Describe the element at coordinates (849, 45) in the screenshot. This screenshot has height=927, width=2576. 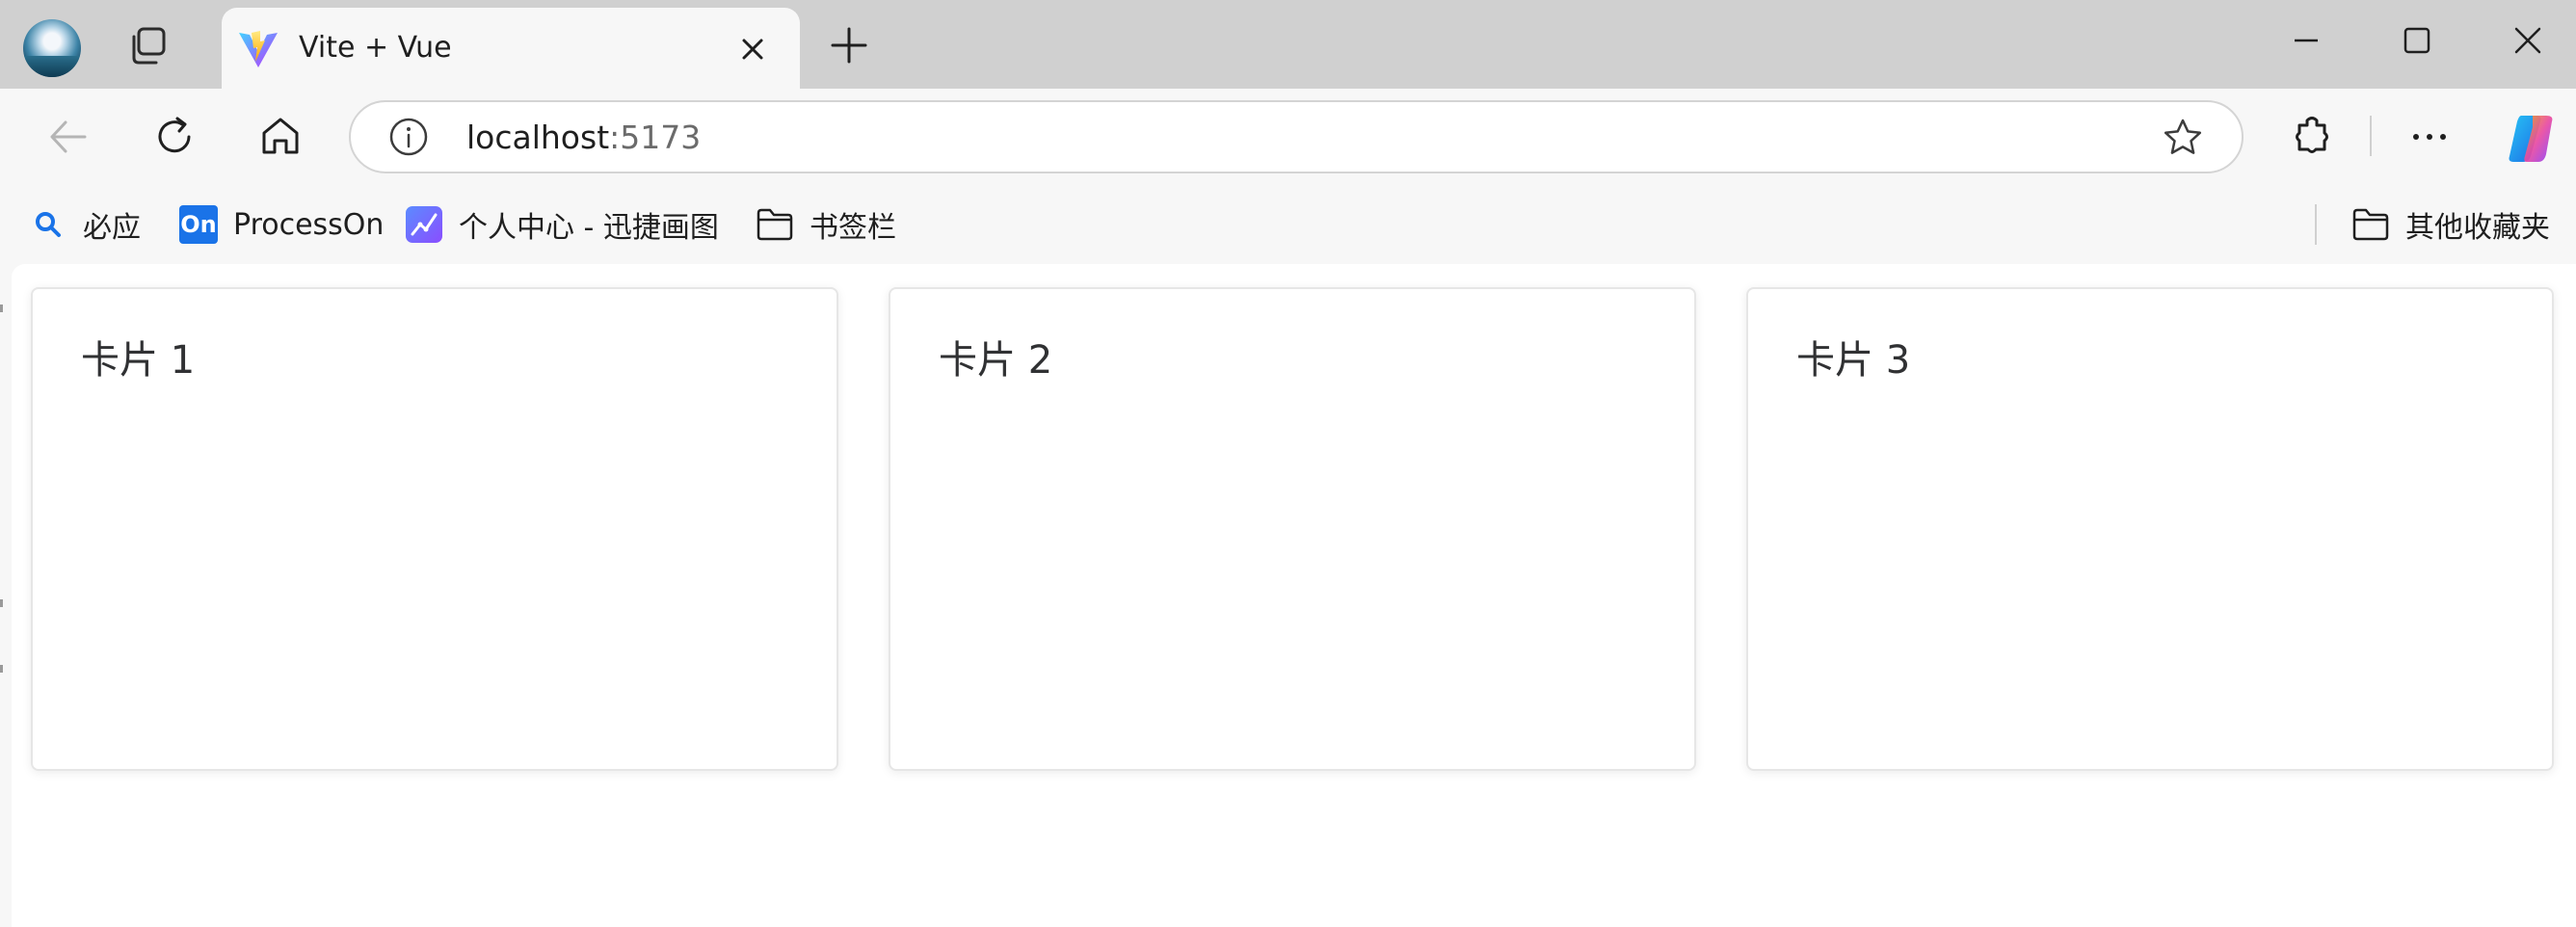
I see `new-tab-icon` at that location.